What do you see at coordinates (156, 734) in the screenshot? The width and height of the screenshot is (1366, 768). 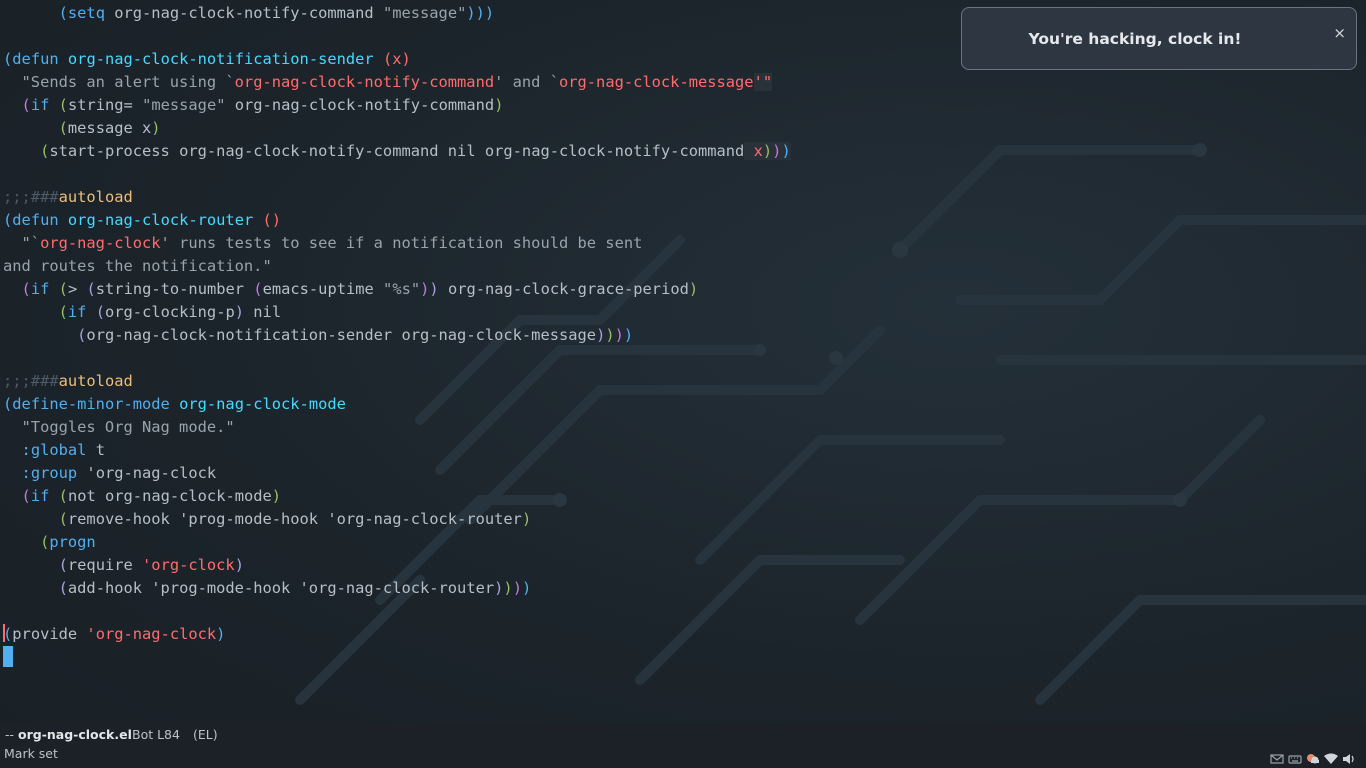 I see `modeline-position: Bot L84` at bounding box center [156, 734].